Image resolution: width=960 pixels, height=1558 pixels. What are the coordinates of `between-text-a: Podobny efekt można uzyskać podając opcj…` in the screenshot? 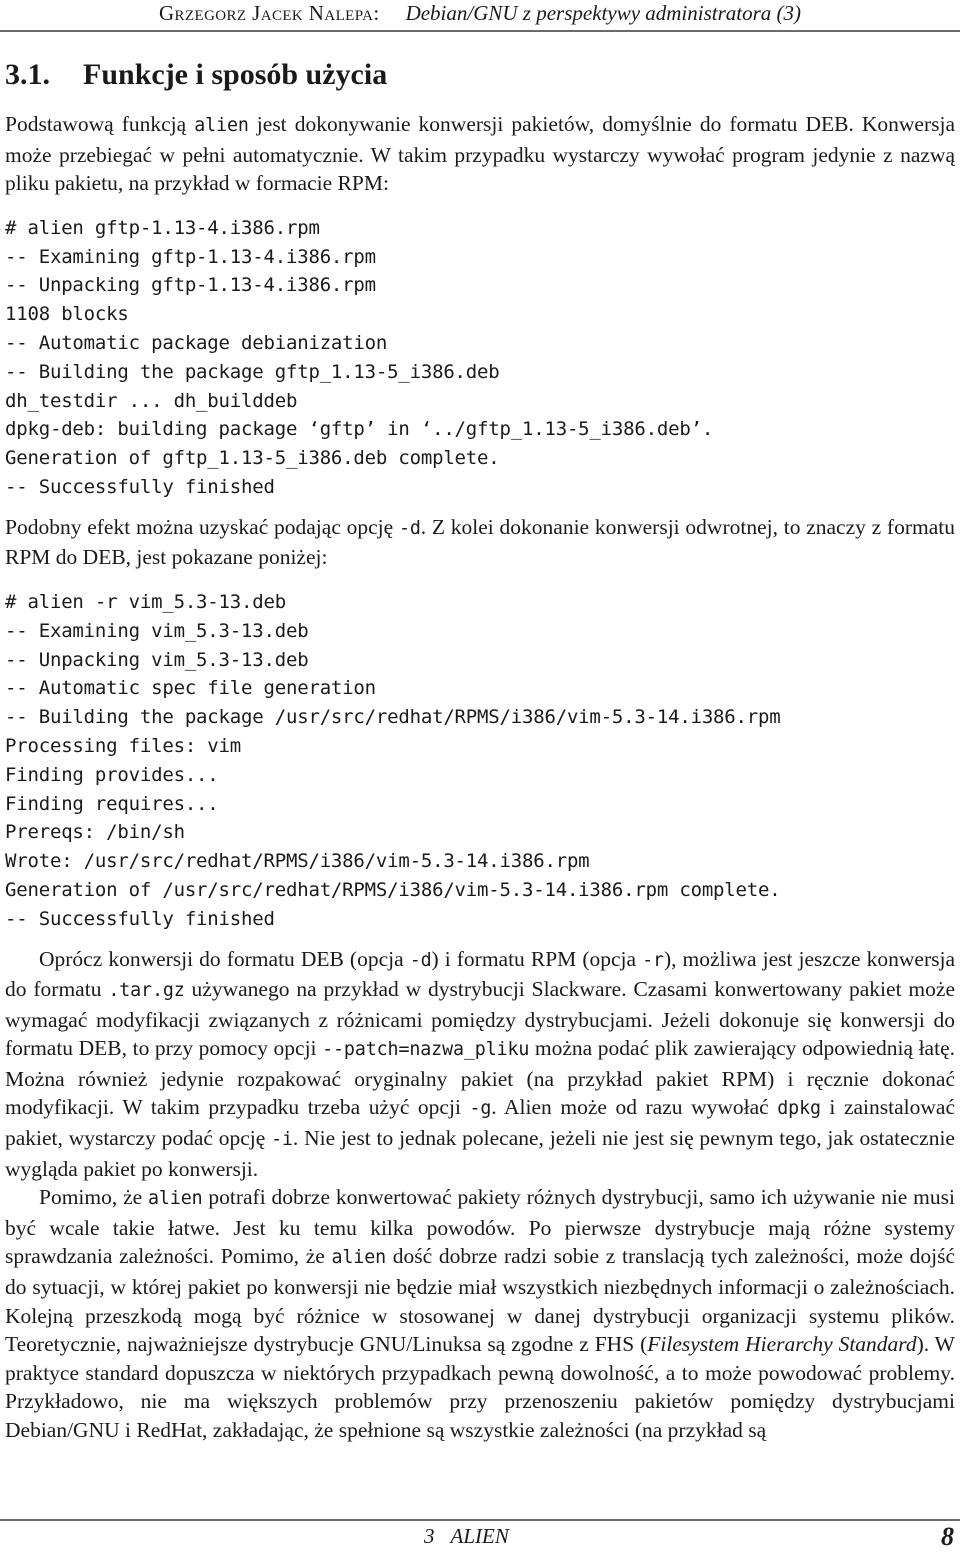 It's located at (202, 526).